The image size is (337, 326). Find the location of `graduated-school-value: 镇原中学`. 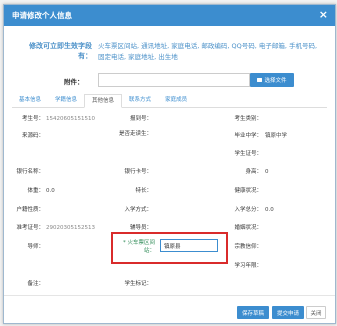

graduated-school-value: 镇原中学 is located at coordinates (276, 136).